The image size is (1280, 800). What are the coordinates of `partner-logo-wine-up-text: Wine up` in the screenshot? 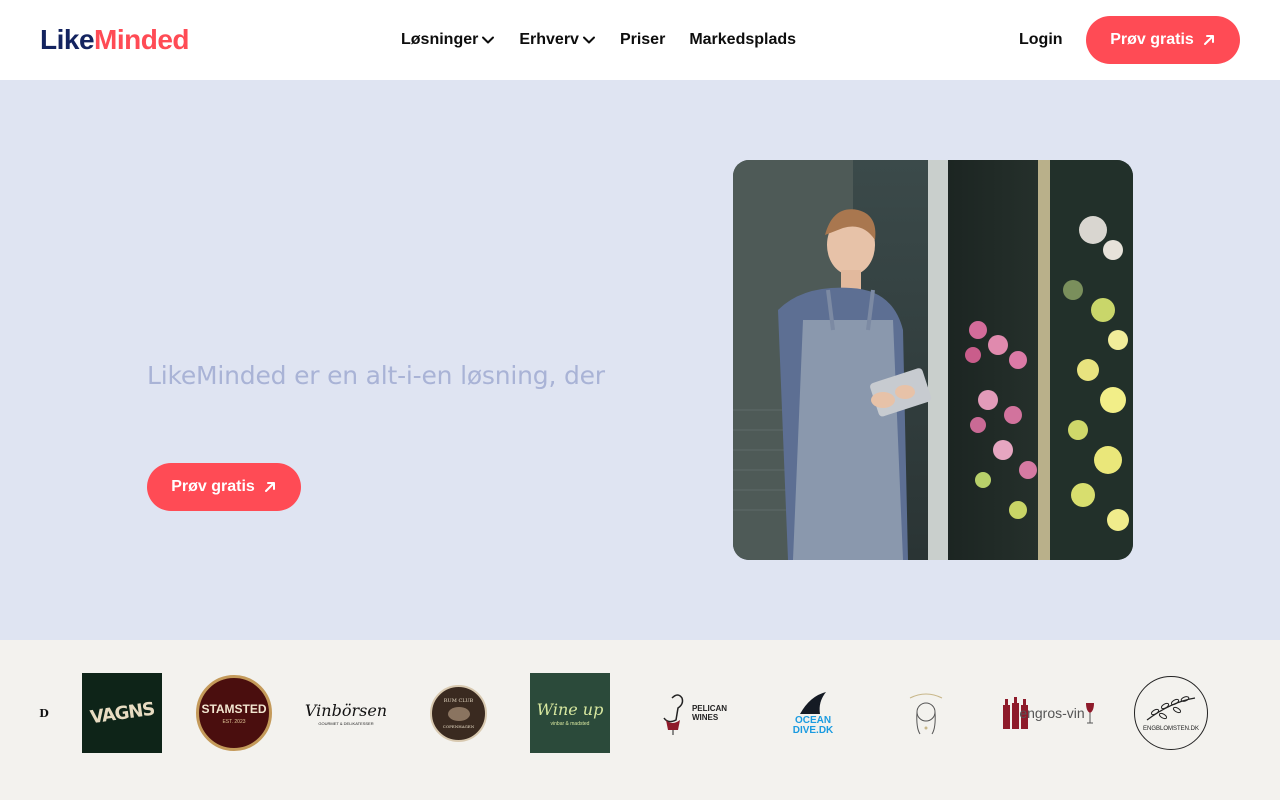 It's located at (570, 709).